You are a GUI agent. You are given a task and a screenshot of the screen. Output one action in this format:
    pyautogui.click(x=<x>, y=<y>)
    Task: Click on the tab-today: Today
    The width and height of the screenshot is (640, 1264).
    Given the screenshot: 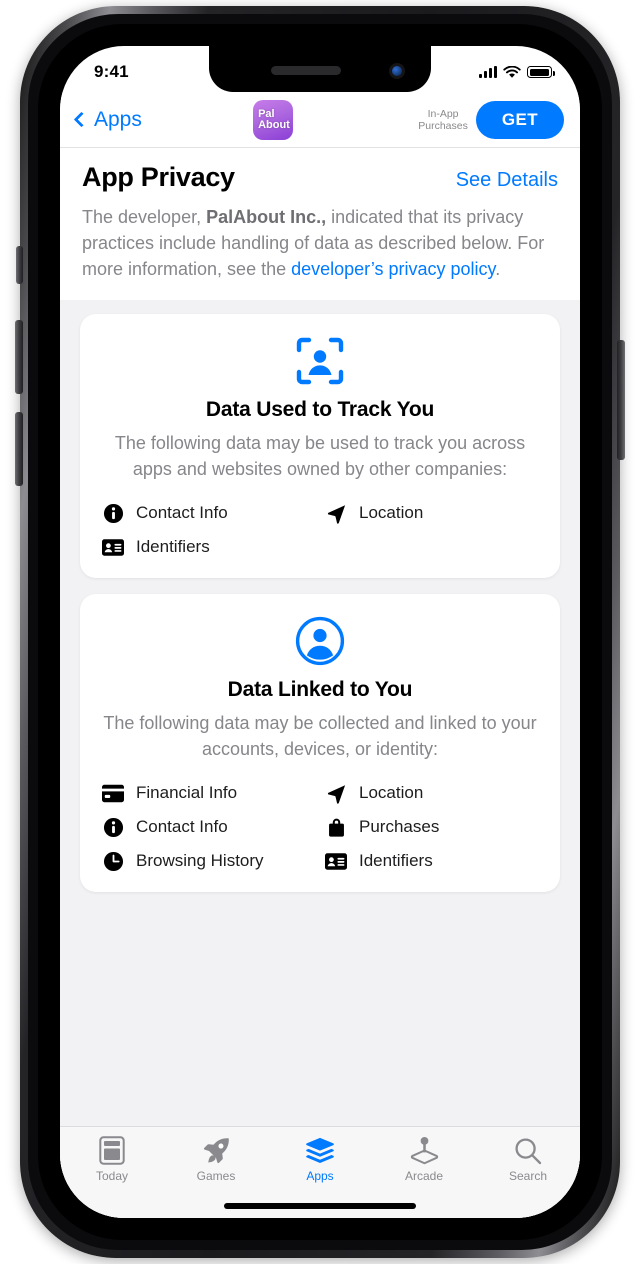 What is the action you would take?
    pyautogui.click(x=112, y=1159)
    